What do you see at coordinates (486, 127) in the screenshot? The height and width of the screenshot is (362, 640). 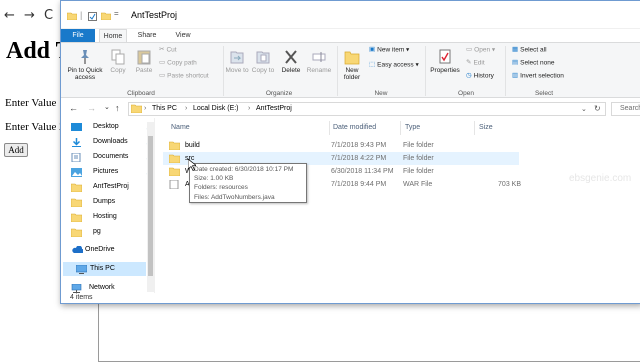 I see `column-header-size: Size` at bounding box center [486, 127].